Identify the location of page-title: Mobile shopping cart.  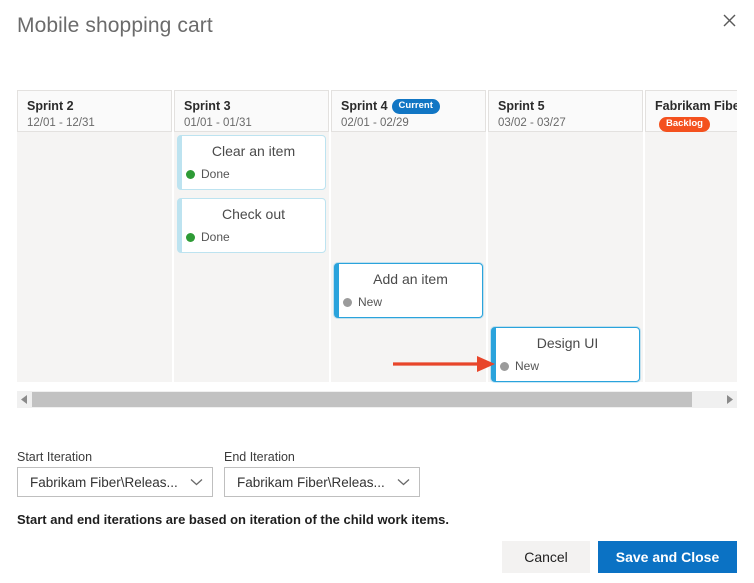
(115, 25).